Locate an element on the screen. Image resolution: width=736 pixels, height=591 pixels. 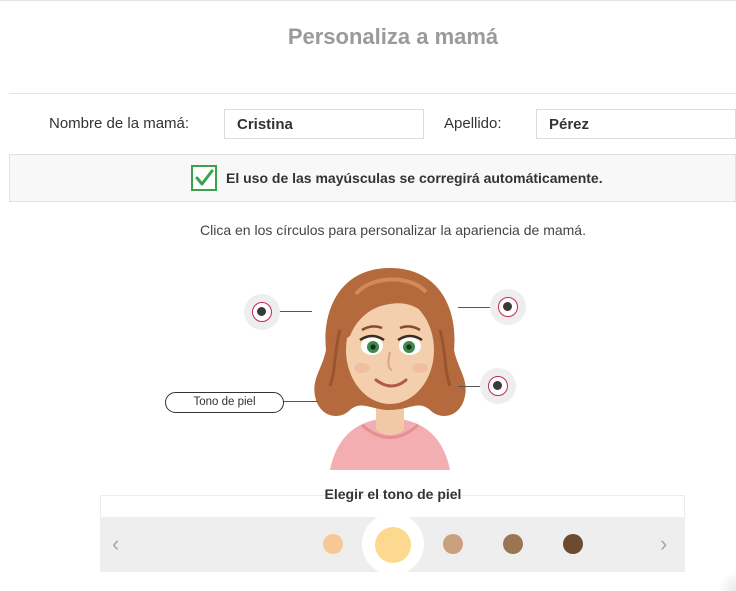
corner-shadow is located at coordinates (727, 580).